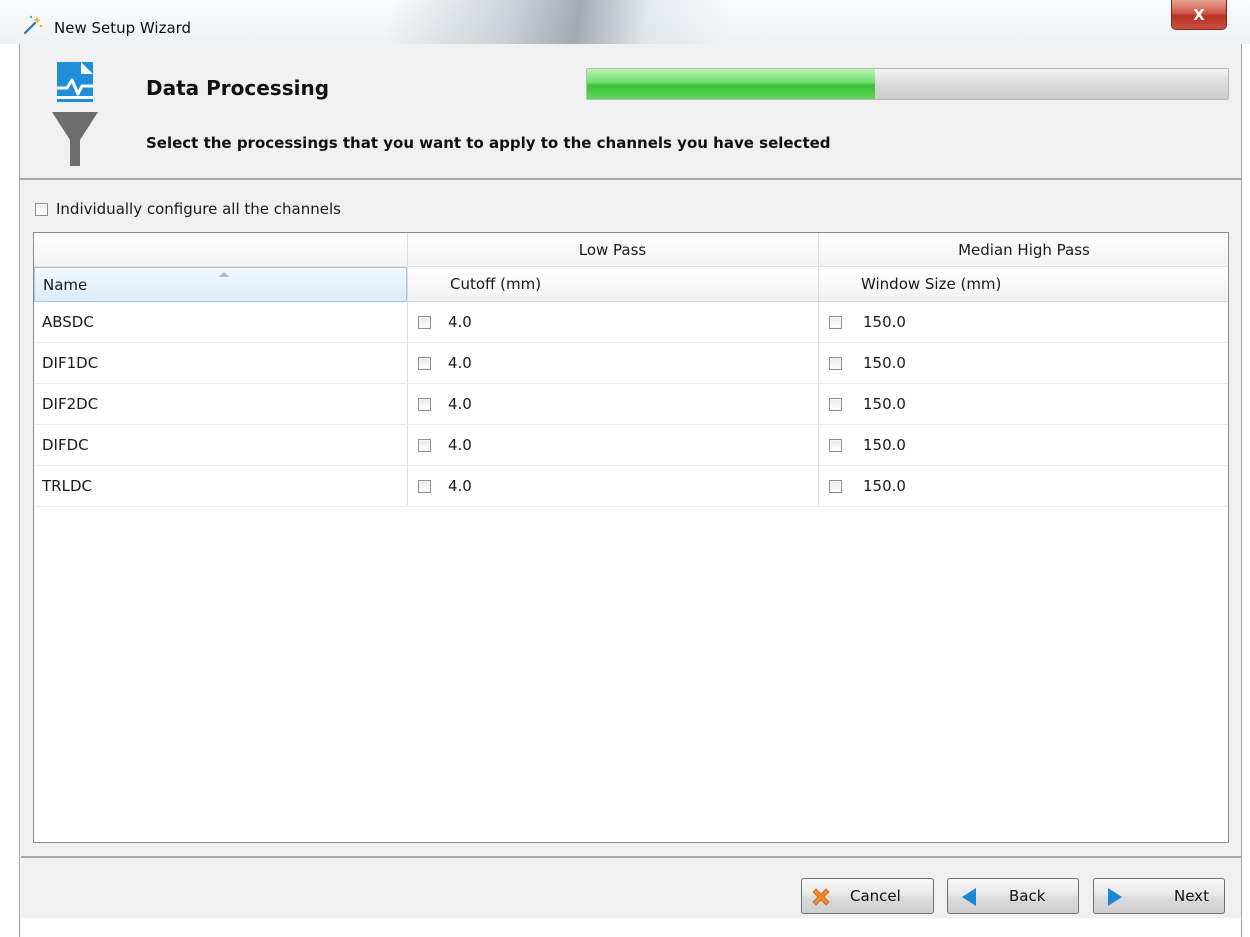 The image size is (1250, 937). Describe the element at coordinates (224, 274) in the screenshot. I see `sort-ascending-icon` at that location.